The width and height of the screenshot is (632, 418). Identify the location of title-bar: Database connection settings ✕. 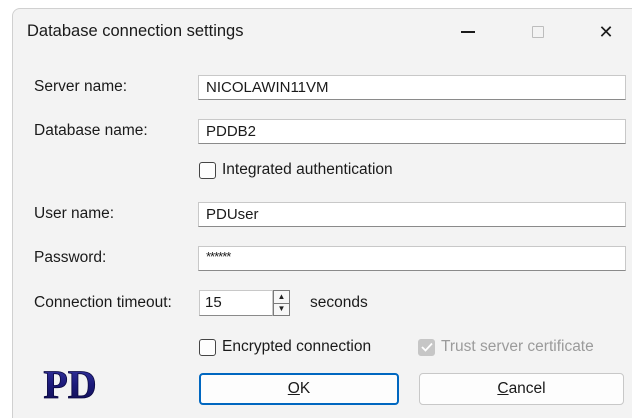
(322, 32).